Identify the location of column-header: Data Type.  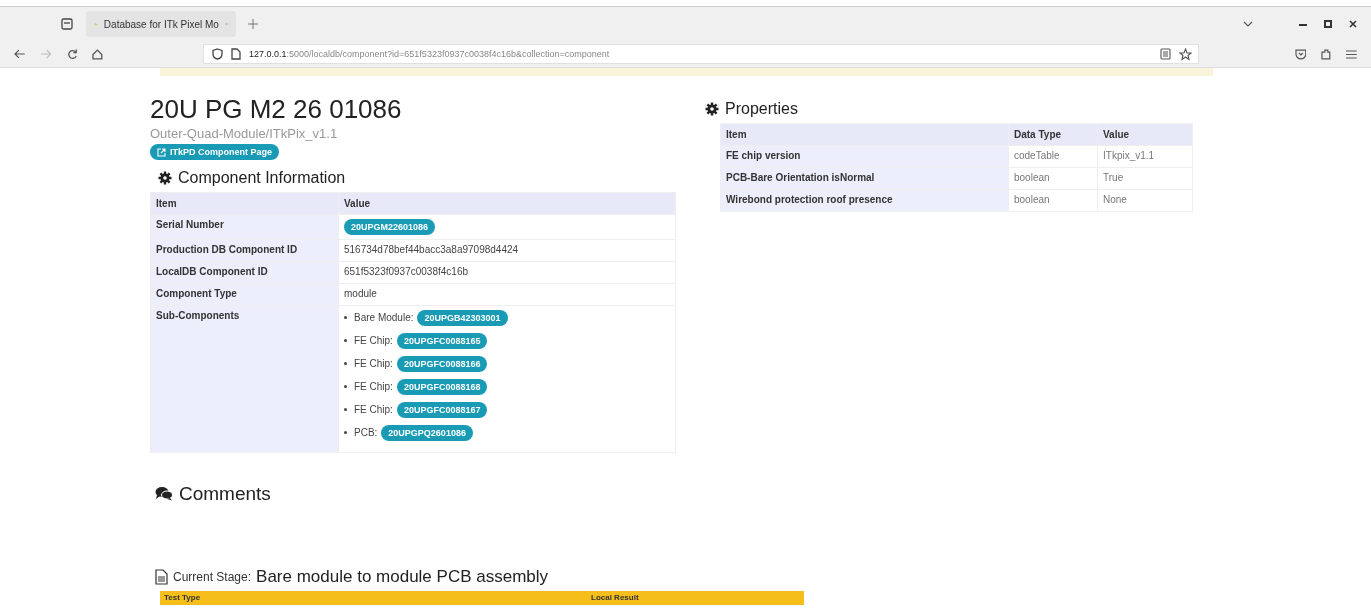
(1053, 134).